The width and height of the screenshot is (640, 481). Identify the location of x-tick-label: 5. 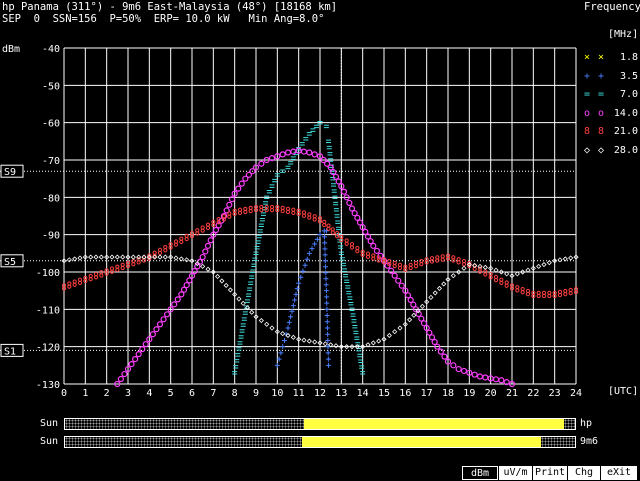
(171, 393).